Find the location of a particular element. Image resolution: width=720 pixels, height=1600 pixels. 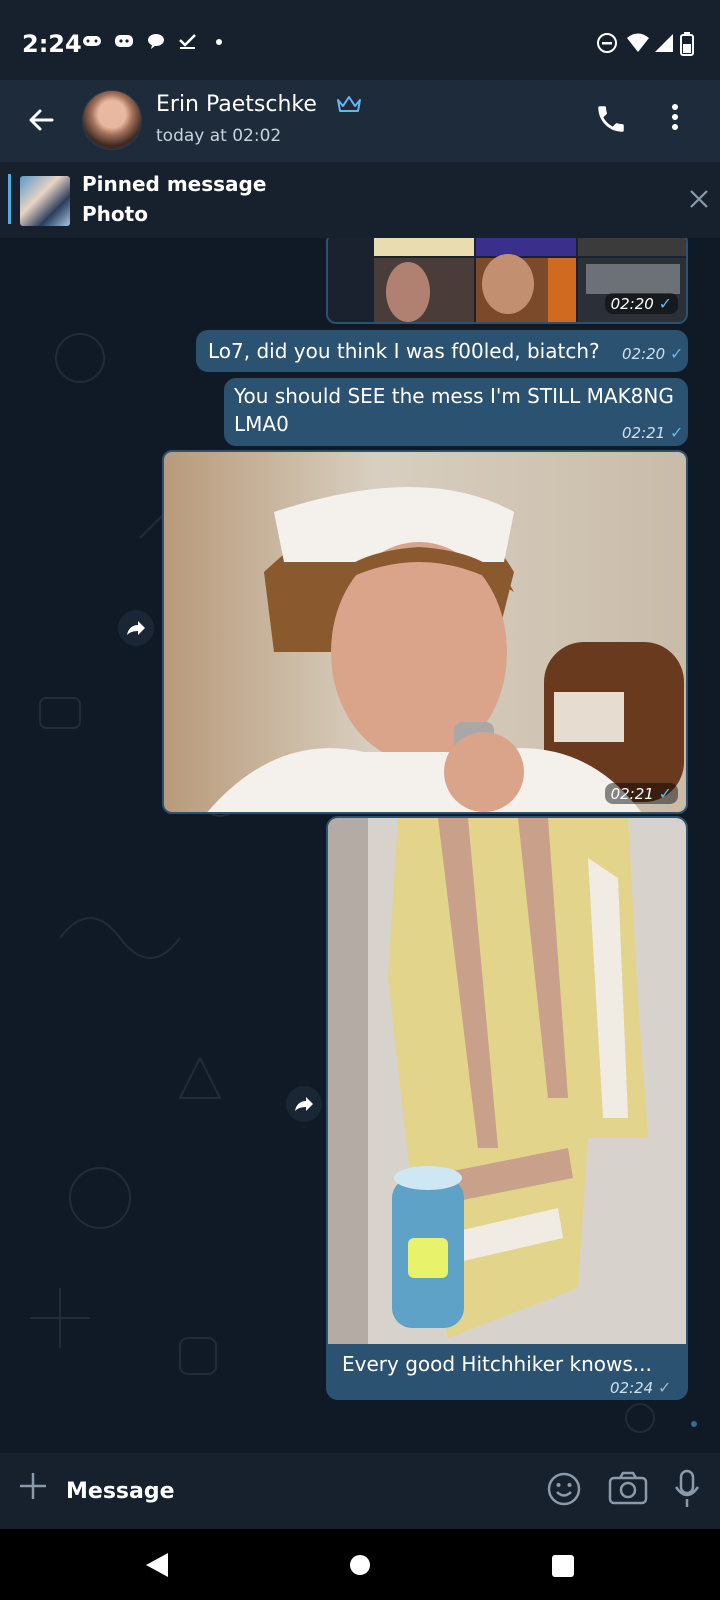

phone-call-icon is located at coordinates (611, 119).